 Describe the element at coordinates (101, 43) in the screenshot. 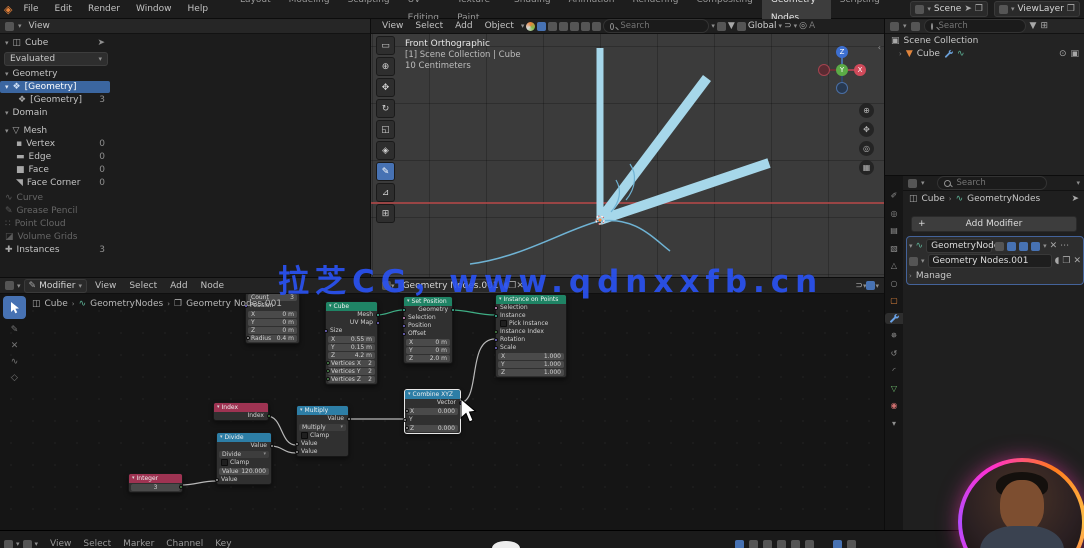

I see `pin-icon: ➤` at that location.